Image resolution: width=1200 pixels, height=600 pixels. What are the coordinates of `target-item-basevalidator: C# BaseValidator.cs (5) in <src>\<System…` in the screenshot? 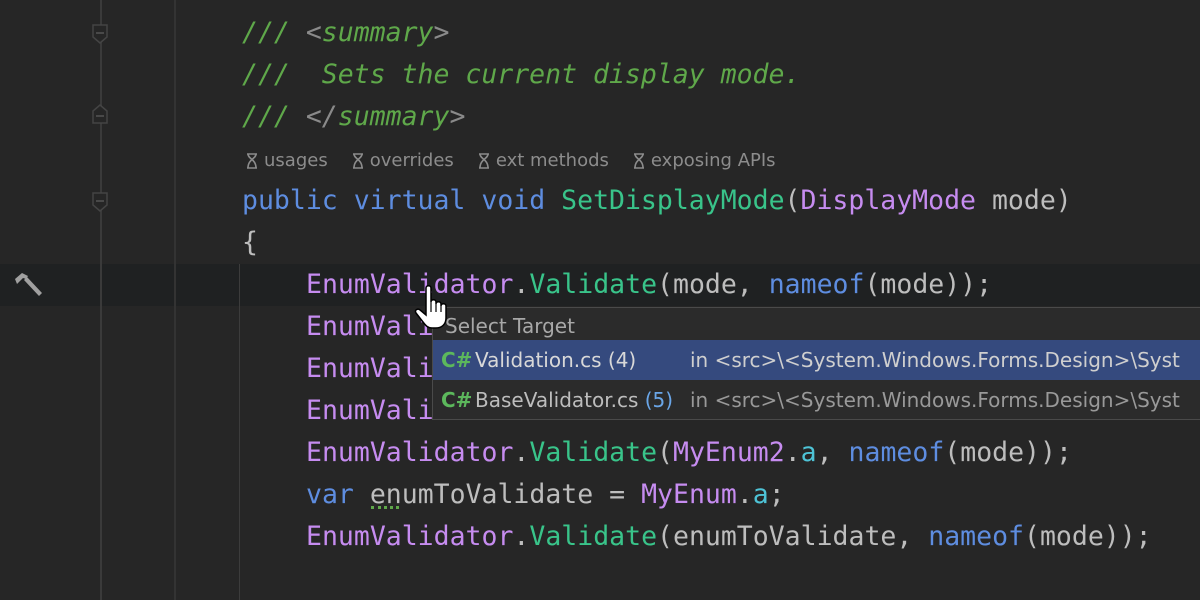 It's located at (816, 400).